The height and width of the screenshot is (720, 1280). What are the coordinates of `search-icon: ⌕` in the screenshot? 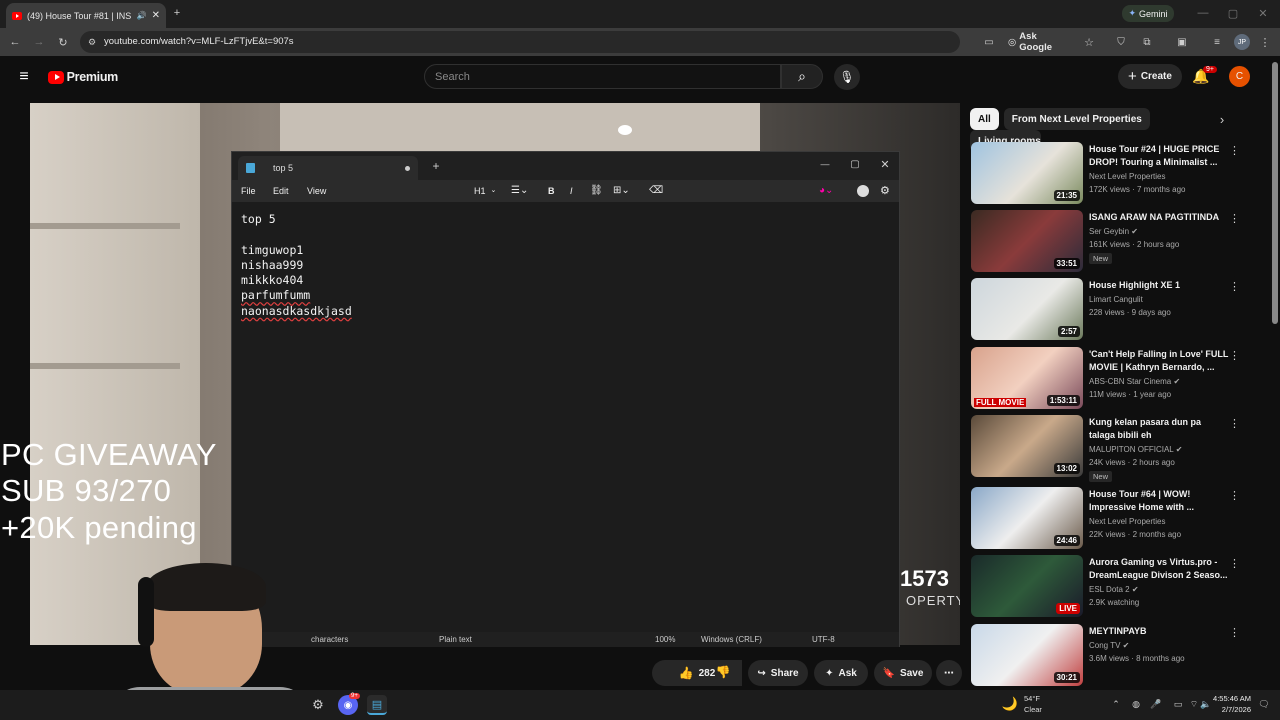 It's located at (802, 76).